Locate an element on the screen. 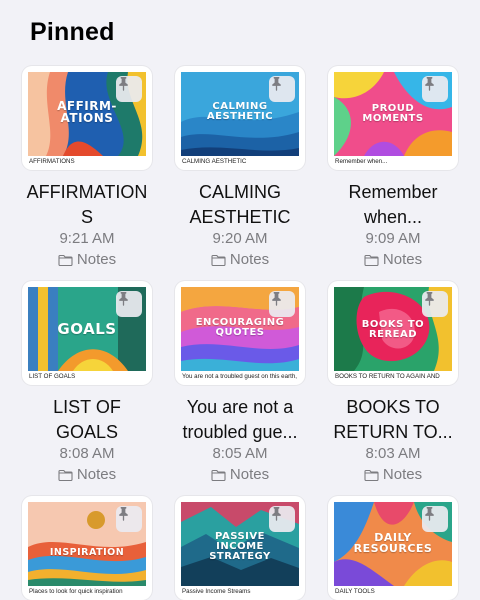  note-cover-image: CALMING AESTHETIC is located at coordinates (240, 114).